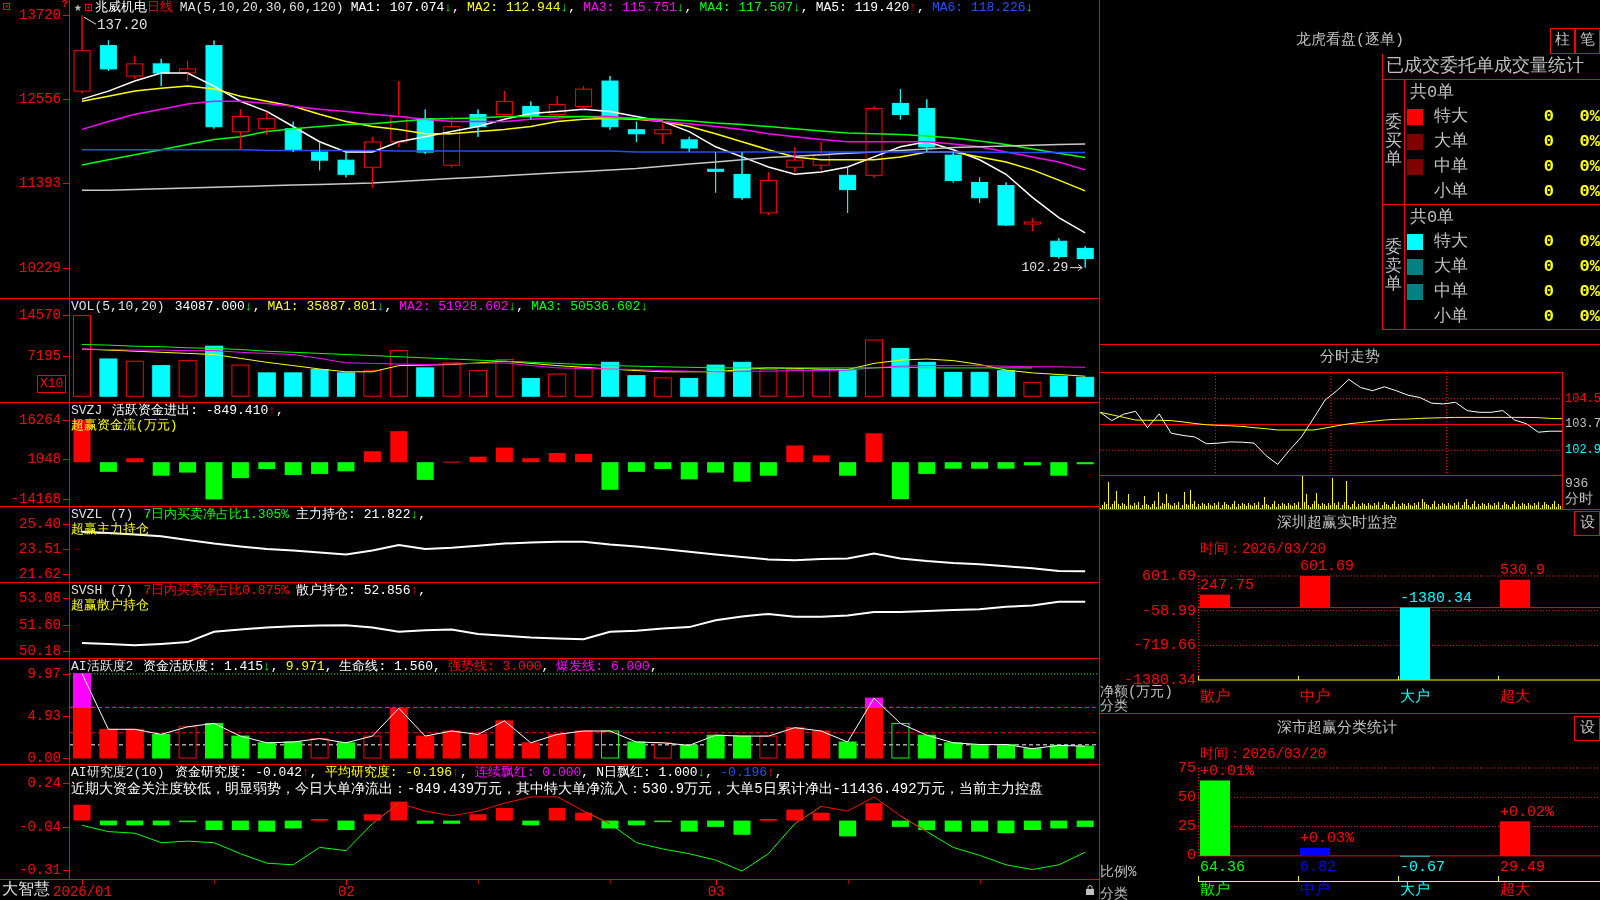 This screenshot has width=1600, height=900. Describe the element at coordinates (564, 7) in the screenshot. I see `chart-header: 兆威机电日线 MA(5,10,20,30,60,120) MA1: 107.074↓, MA2: 112.944↓, MA3: 115.751↓, MA4: 117.507↓, MA5: 119.420↑, MA6: 118.226↓` at that location.